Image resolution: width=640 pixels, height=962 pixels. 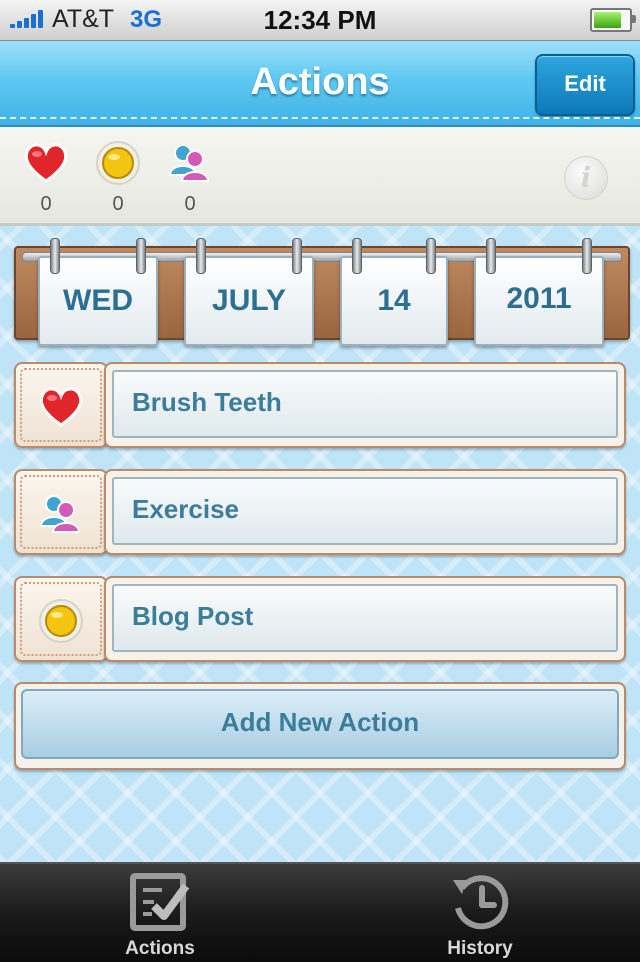 What do you see at coordinates (190, 204) in the screenshot?
I see `users-count: 0` at bounding box center [190, 204].